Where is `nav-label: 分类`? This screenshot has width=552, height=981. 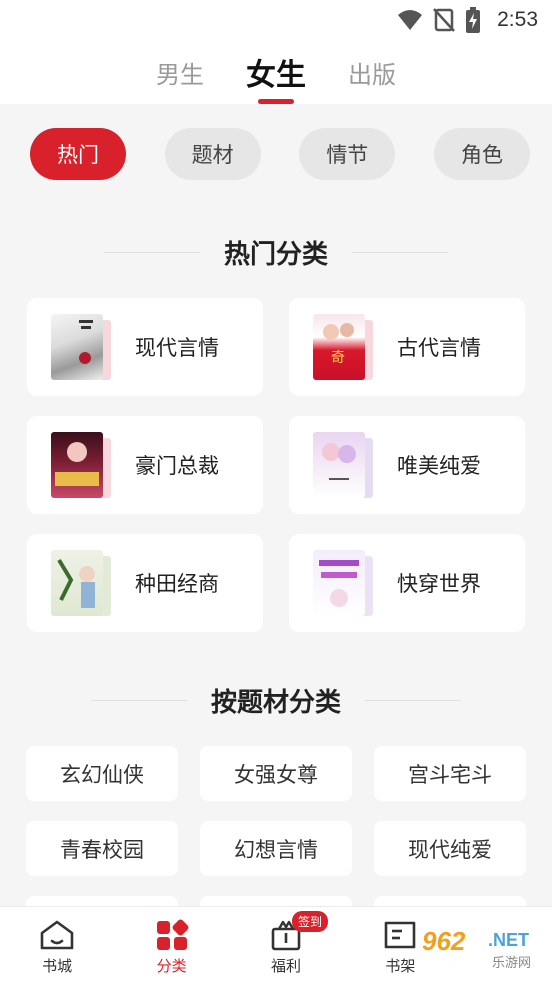
nav-label: 分类 is located at coordinates (171, 966).